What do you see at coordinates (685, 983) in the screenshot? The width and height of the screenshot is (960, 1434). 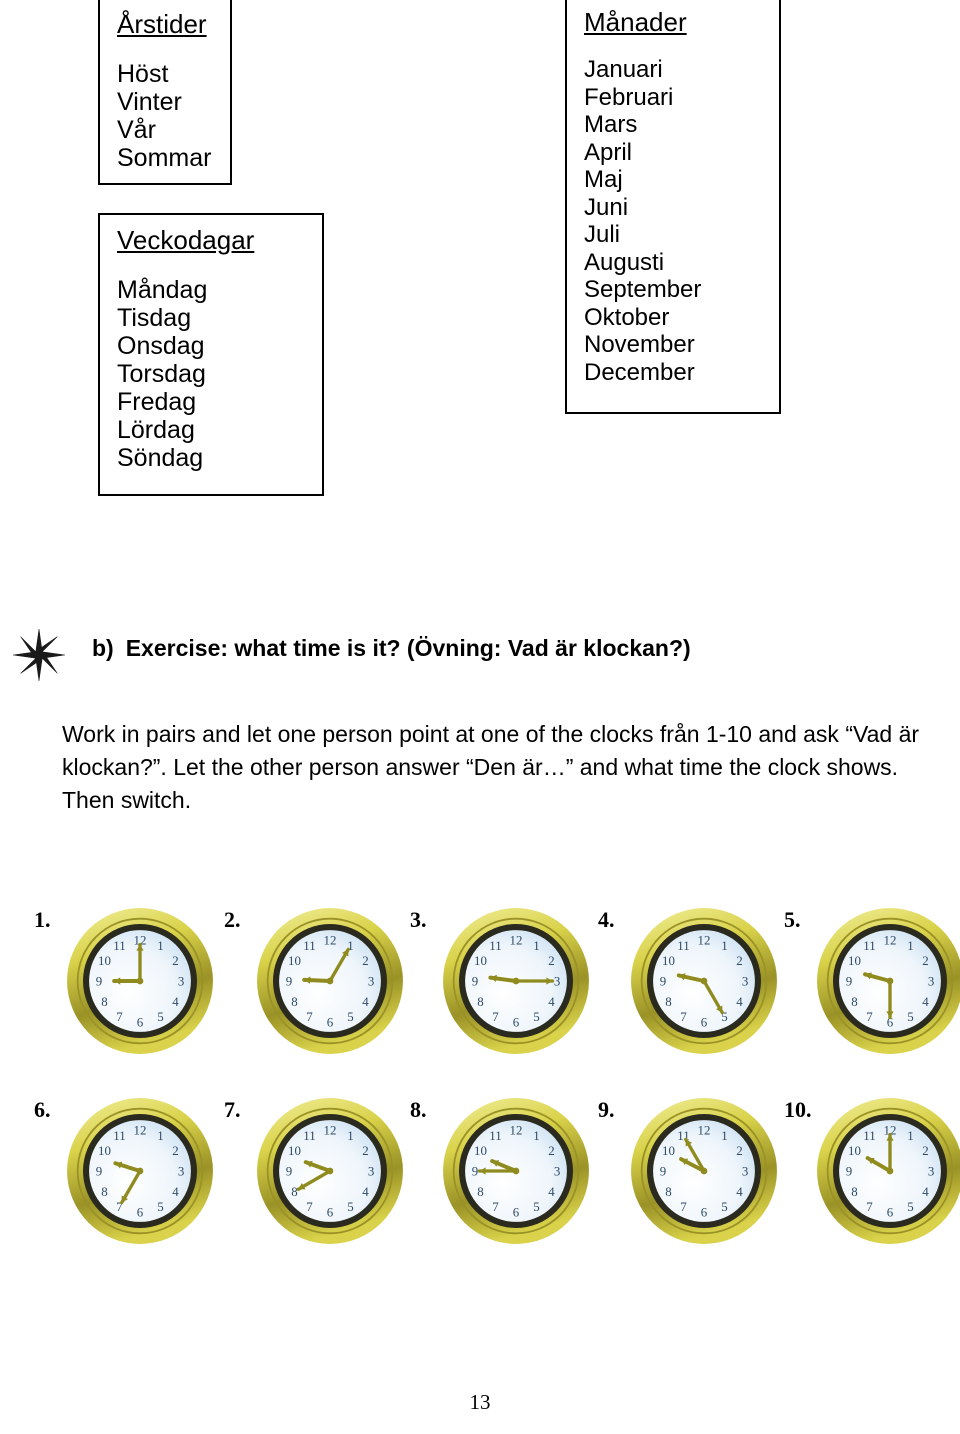 I see `clock-4: 4. 12 1 2 3 4 5 6 7 8 9 10 11` at bounding box center [685, 983].